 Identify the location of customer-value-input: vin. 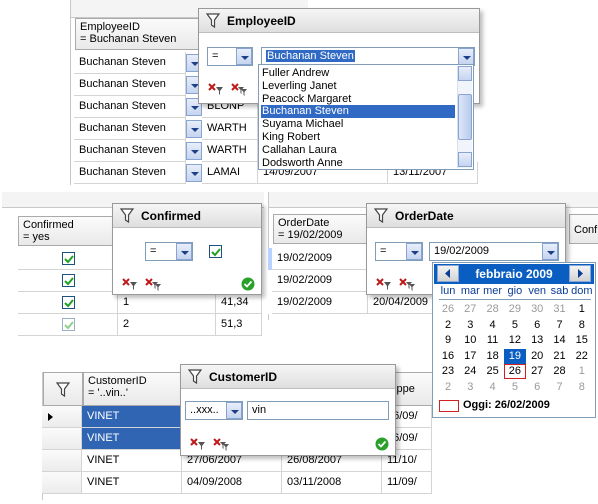
(318, 410).